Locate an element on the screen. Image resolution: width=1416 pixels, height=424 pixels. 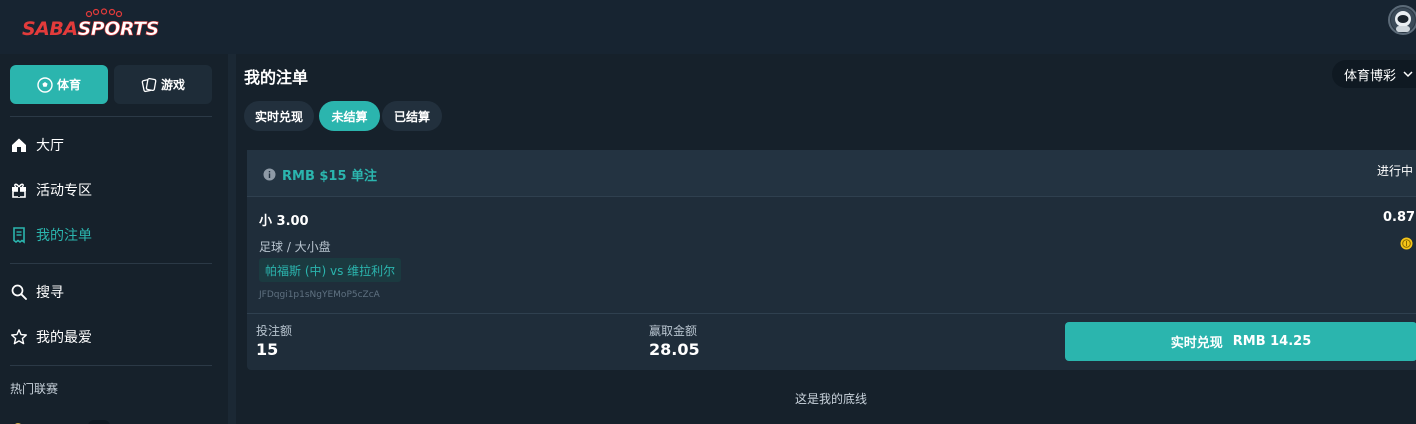
product-dropdown: 体育博彩 is located at coordinates (1374, 74).